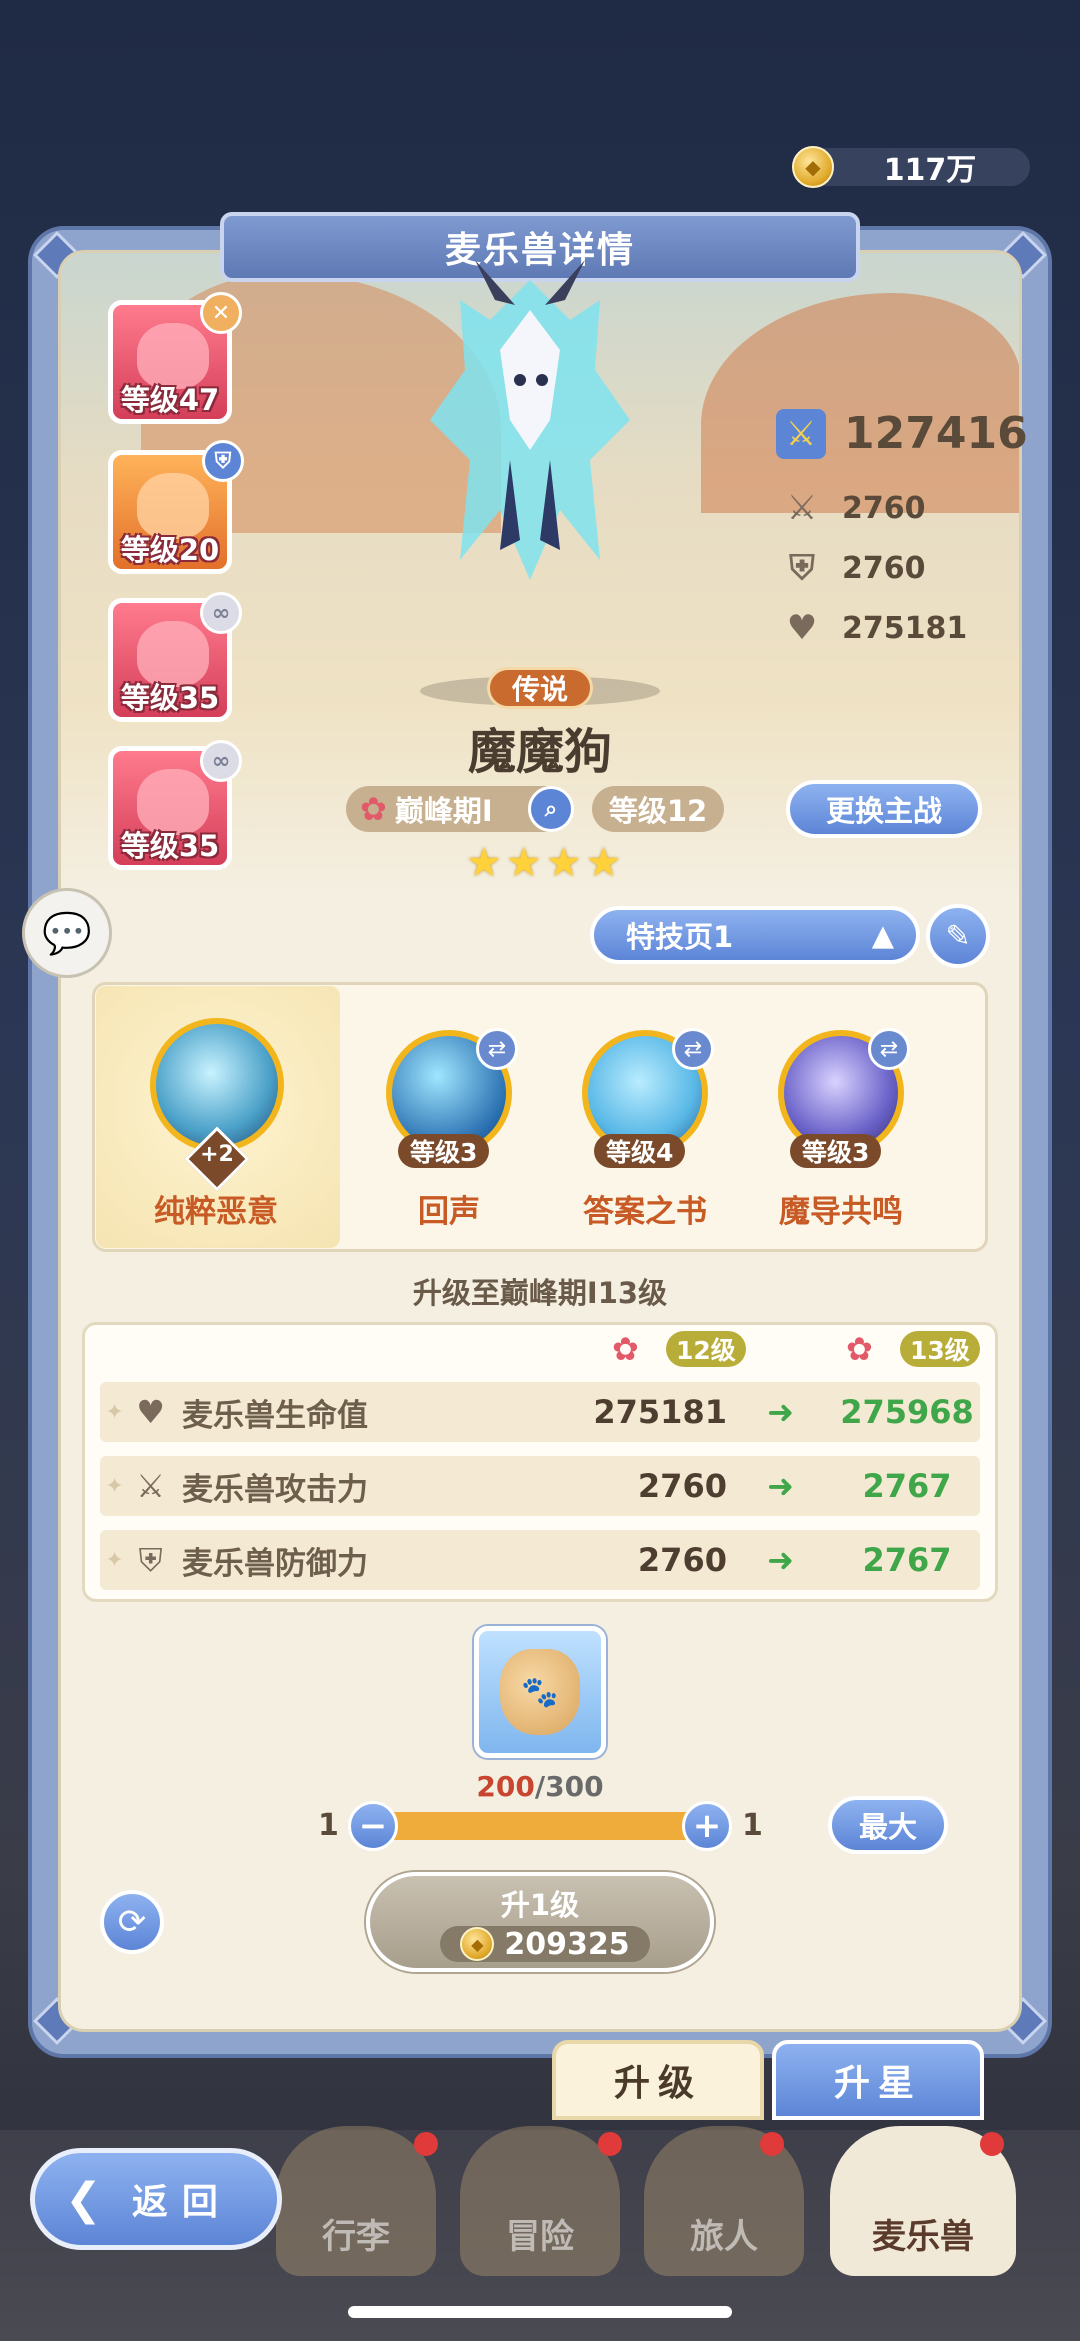 The image size is (1080, 2341). I want to click on plus-button: +, so click(707, 1826).